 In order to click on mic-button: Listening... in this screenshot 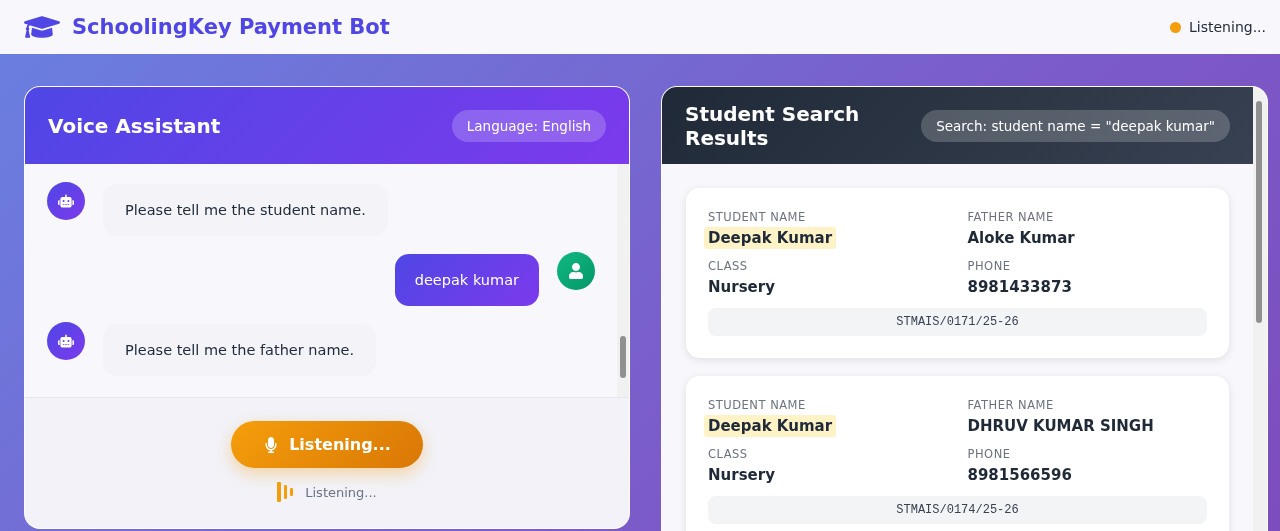, I will do `click(327, 444)`.